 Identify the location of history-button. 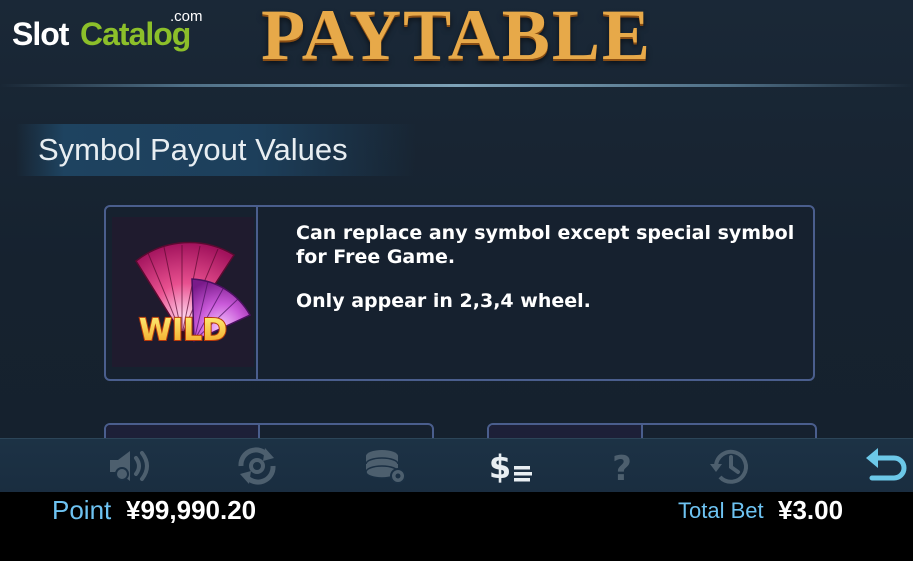
(731, 466).